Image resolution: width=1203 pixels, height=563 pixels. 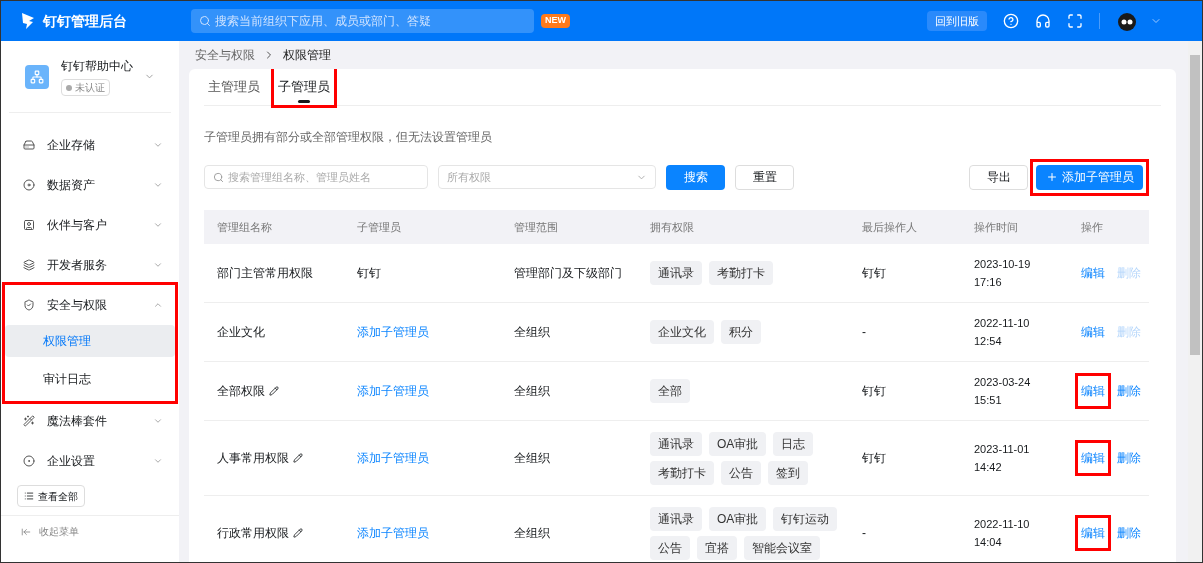 What do you see at coordinates (90, 421) in the screenshot?
I see `sidebar-item: 魔法棒套件` at bounding box center [90, 421].